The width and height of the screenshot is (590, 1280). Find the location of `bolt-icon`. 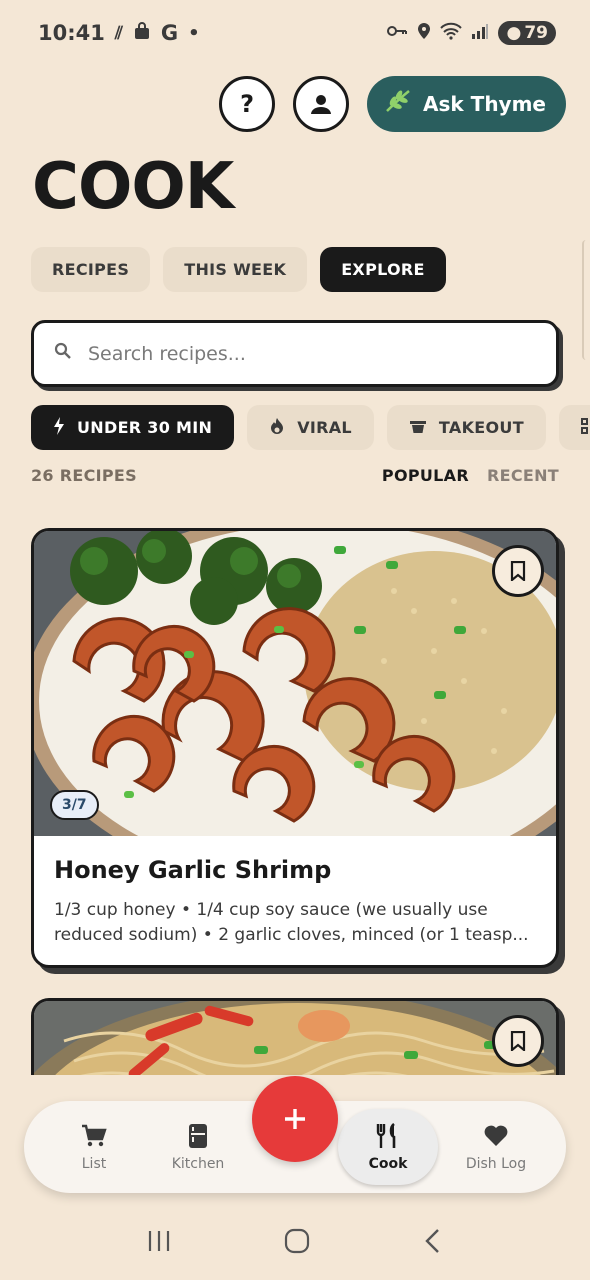

bolt-icon is located at coordinates (59, 427).